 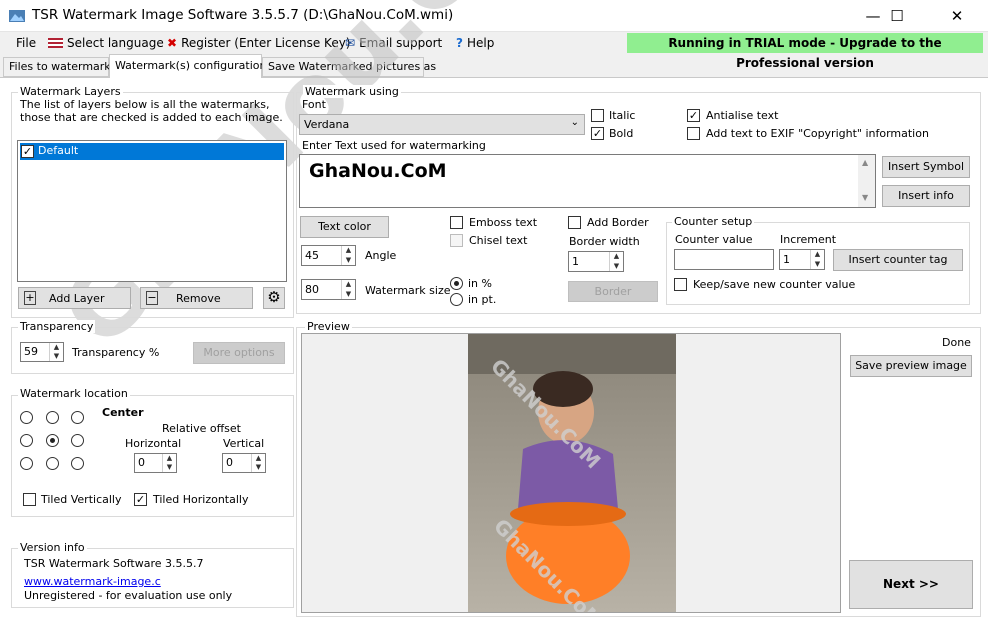 What do you see at coordinates (808, 239) in the screenshot?
I see `increment-label: Increment` at bounding box center [808, 239].